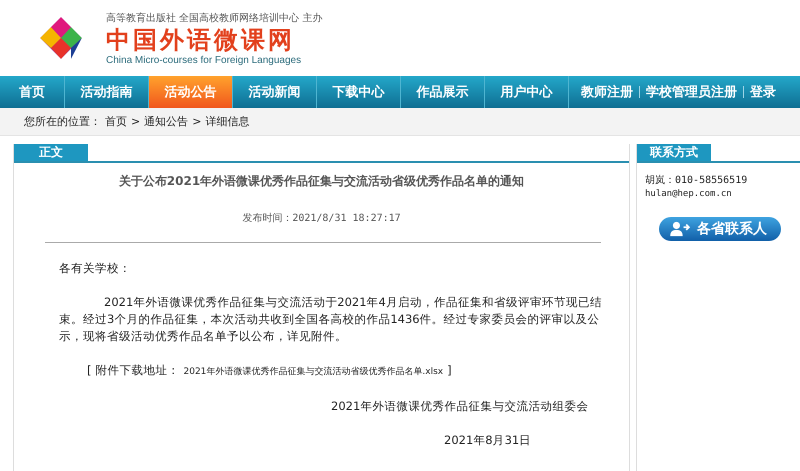 This screenshot has width=800, height=471. Describe the element at coordinates (691, 92) in the screenshot. I see `account-link: 学校管理员注册` at that location.